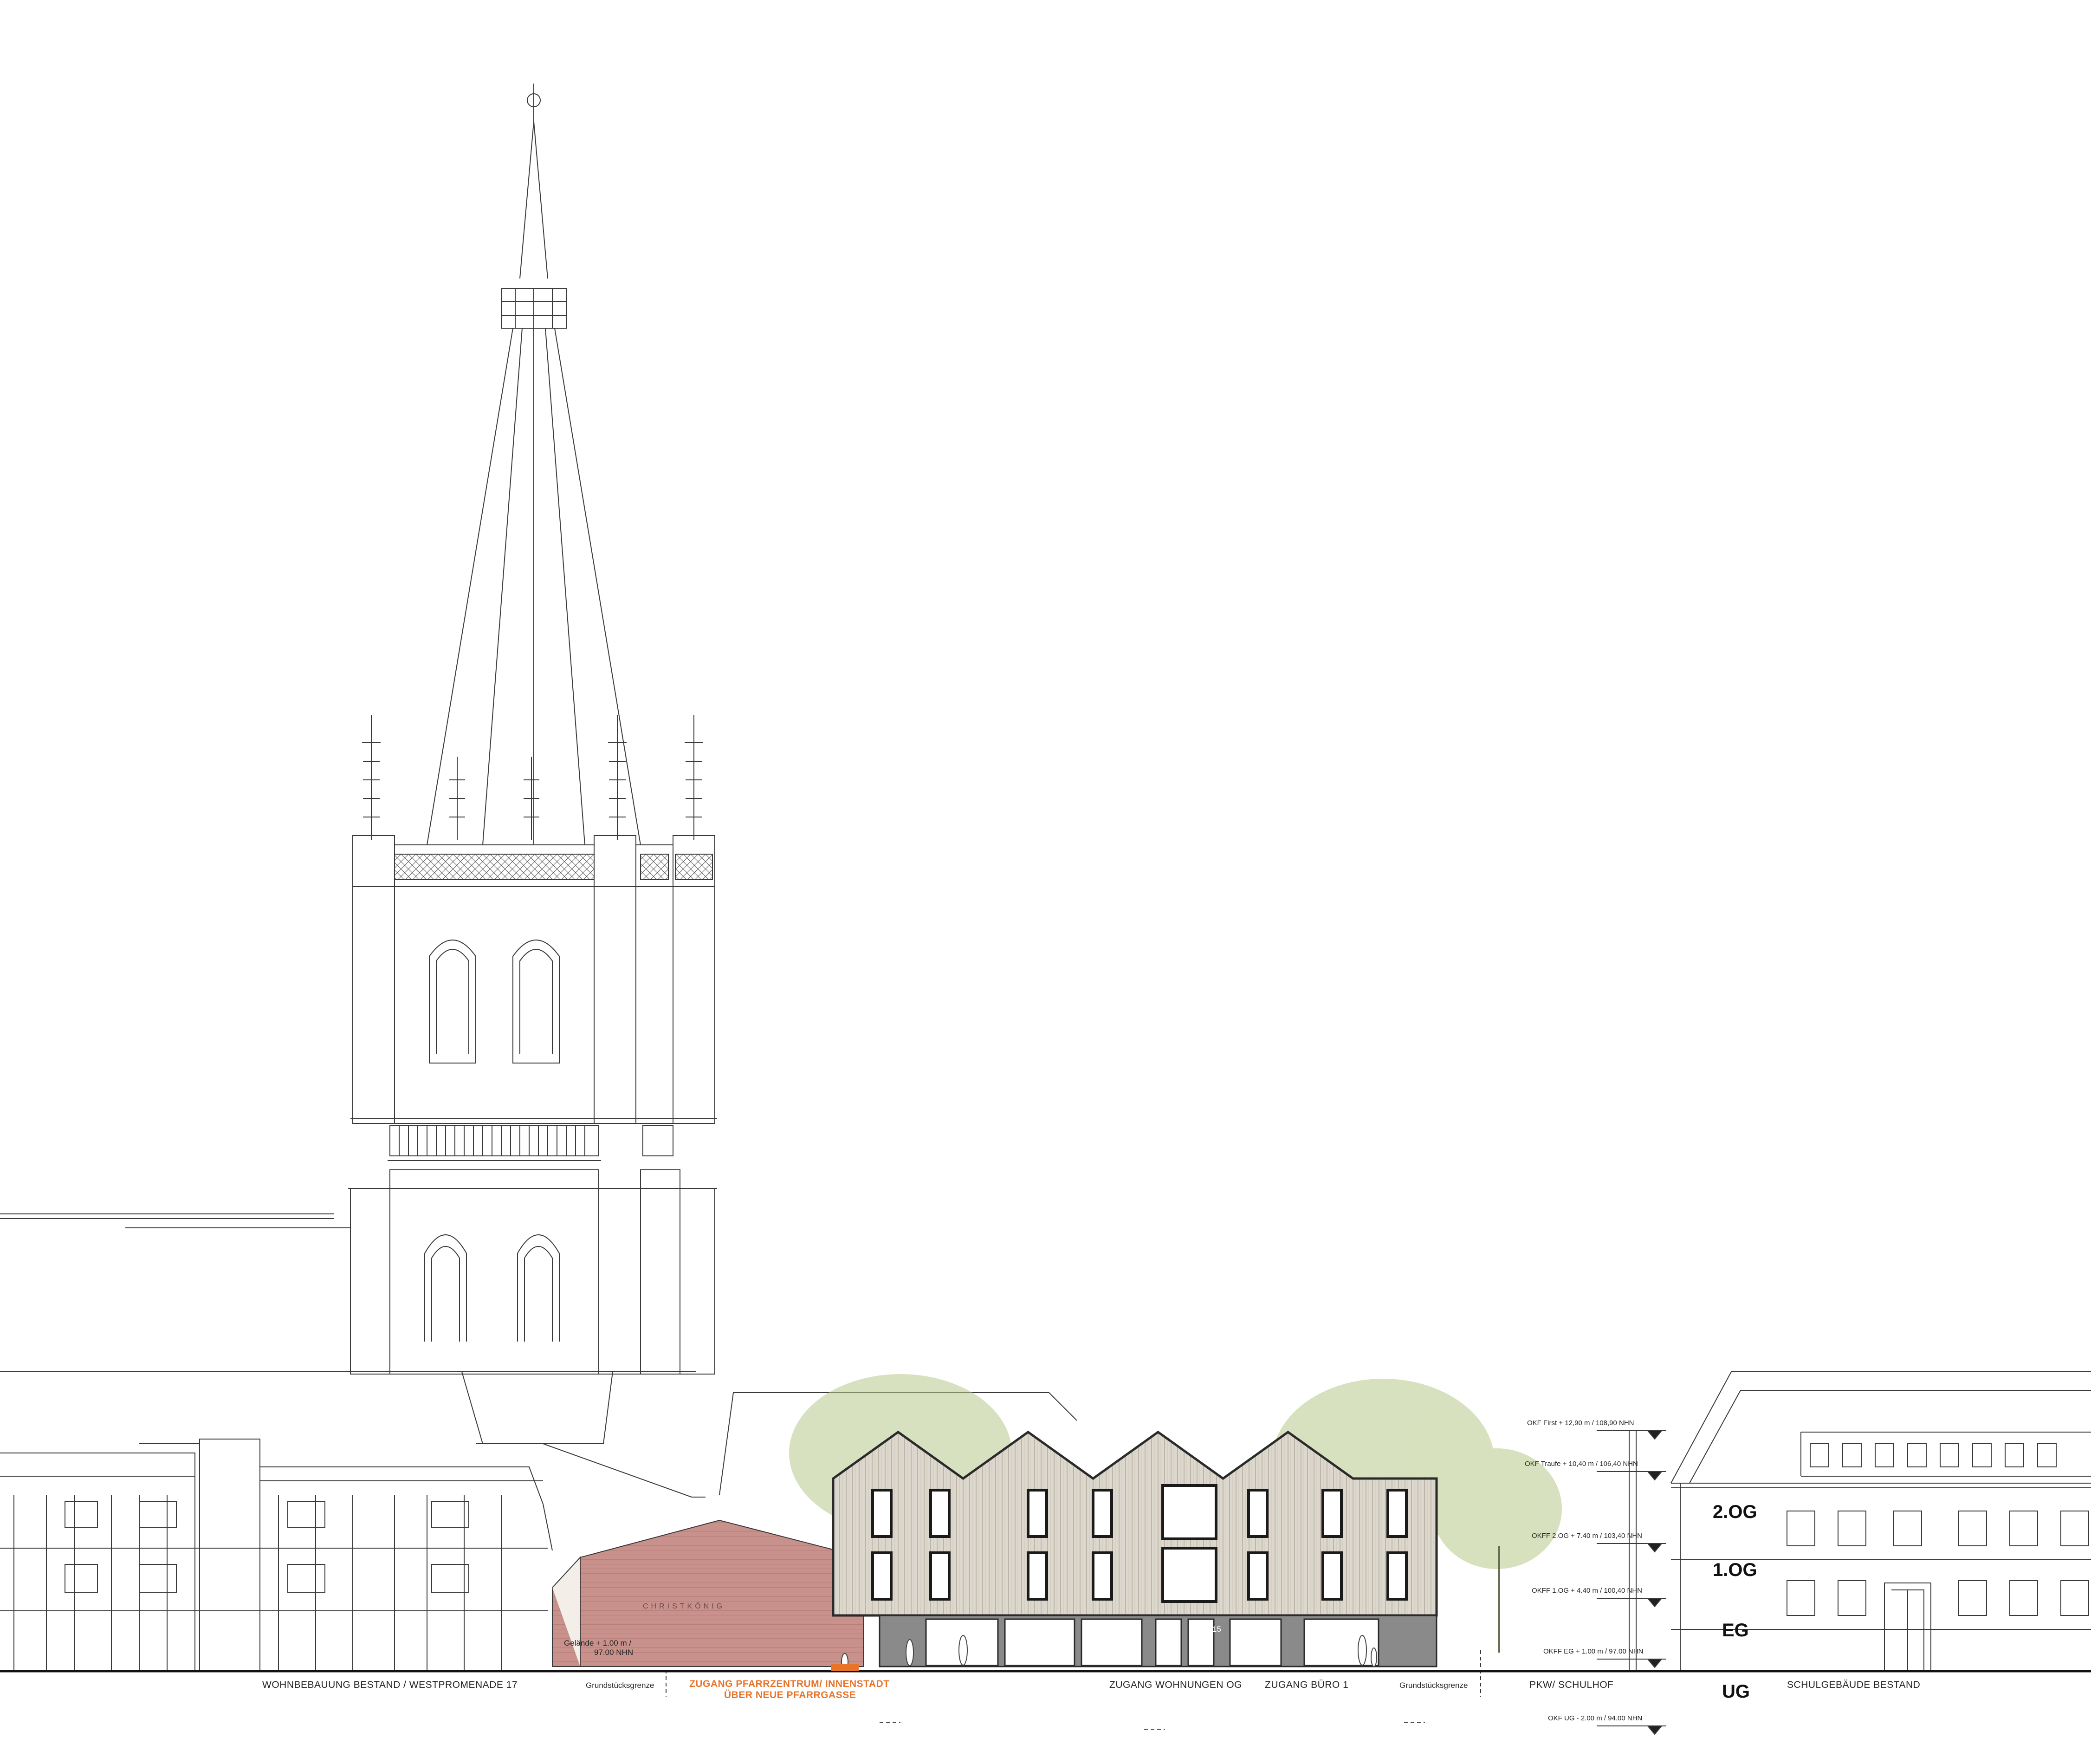 This screenshot has width=2091, height=1764. Describe the element at coordinates (620, 1685) in the screenshot. I see `label-grundstuecksgrenze-left: Grundstücksgrenze` at that location.